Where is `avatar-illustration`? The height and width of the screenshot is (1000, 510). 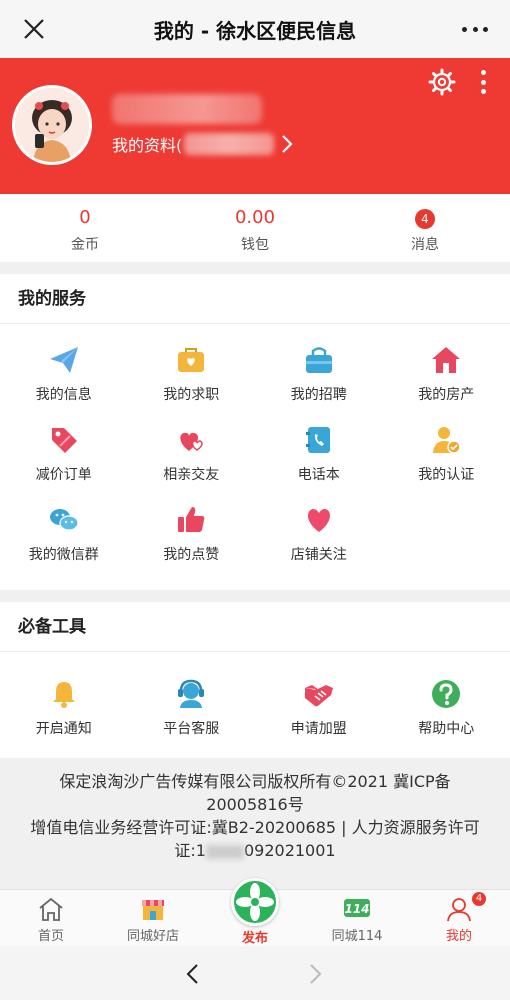 avatar-illustration is located at coordinates (52, 125).